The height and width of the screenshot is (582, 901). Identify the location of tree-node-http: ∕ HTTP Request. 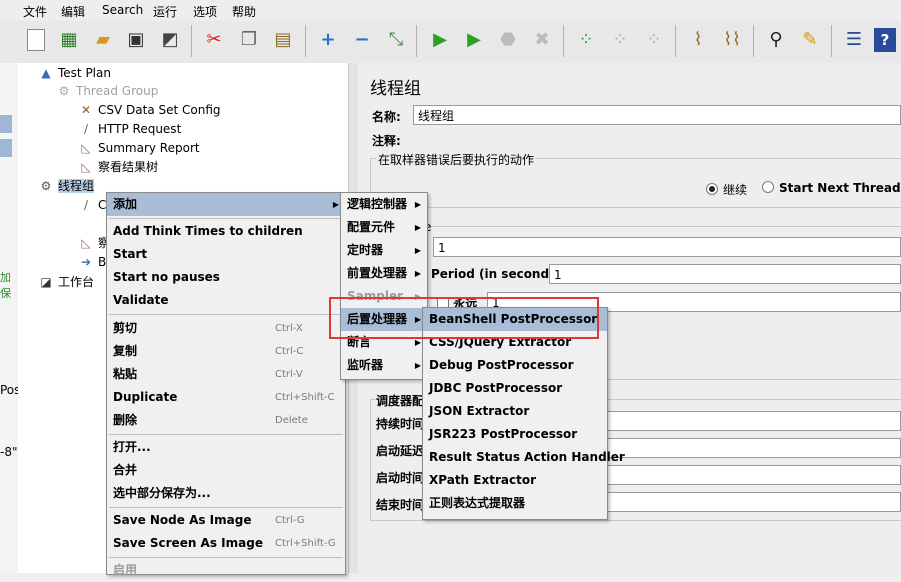
(129, 129).